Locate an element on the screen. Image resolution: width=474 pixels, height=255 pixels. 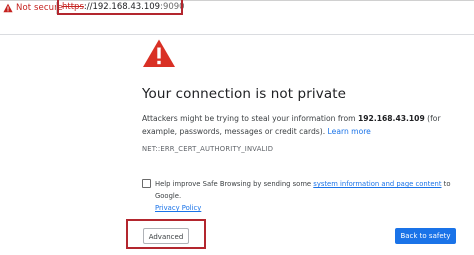
privacy-policy-link: Privacy Policy is located at coordinates (178, 208).